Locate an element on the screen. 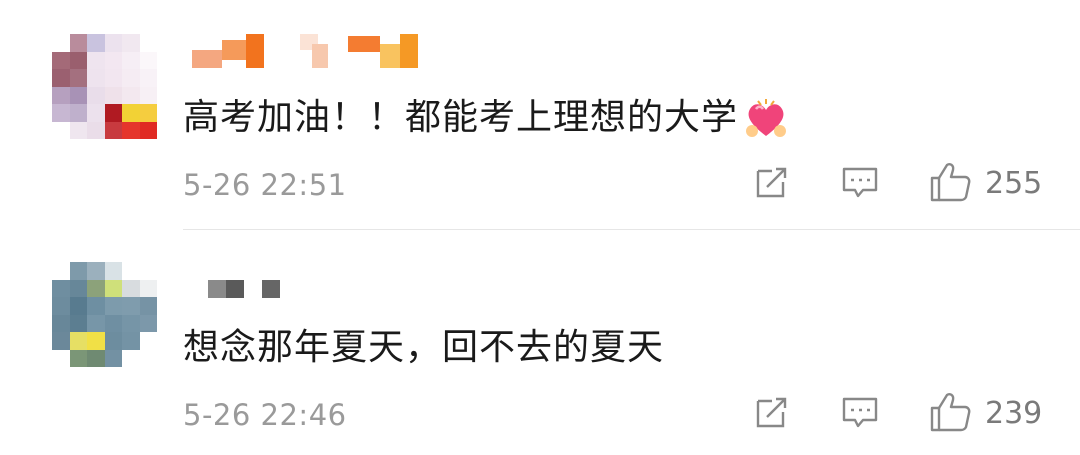 The image size is (1080, 455). comment-time: 5-26 22:51 is located at coordinates (265, 185).